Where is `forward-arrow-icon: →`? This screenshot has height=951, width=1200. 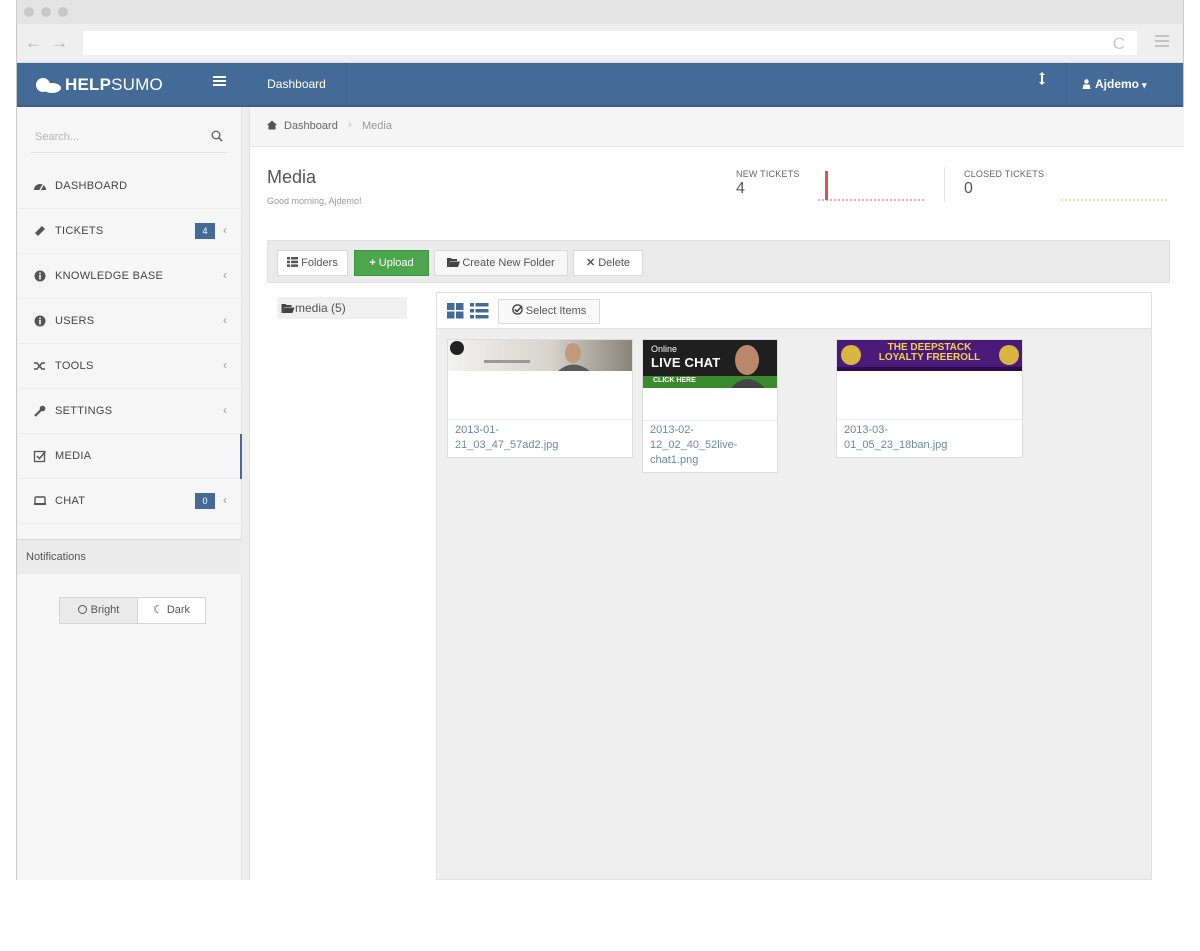
forward-arrow-icon: → is located at coordinates (59, 43).